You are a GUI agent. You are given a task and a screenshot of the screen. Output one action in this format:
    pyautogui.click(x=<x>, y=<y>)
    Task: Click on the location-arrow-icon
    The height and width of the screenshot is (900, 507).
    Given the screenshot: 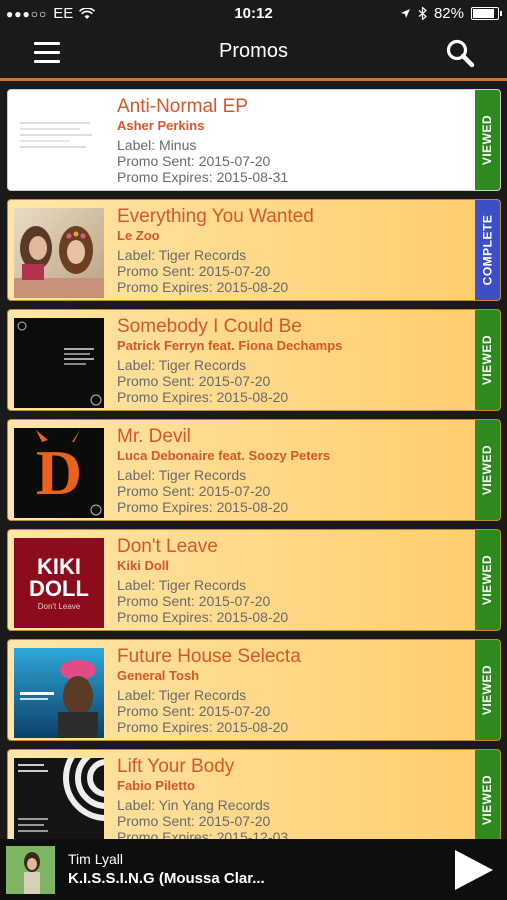 What is the action you would take?
    pyautogui.click(x=405, y=13)
    